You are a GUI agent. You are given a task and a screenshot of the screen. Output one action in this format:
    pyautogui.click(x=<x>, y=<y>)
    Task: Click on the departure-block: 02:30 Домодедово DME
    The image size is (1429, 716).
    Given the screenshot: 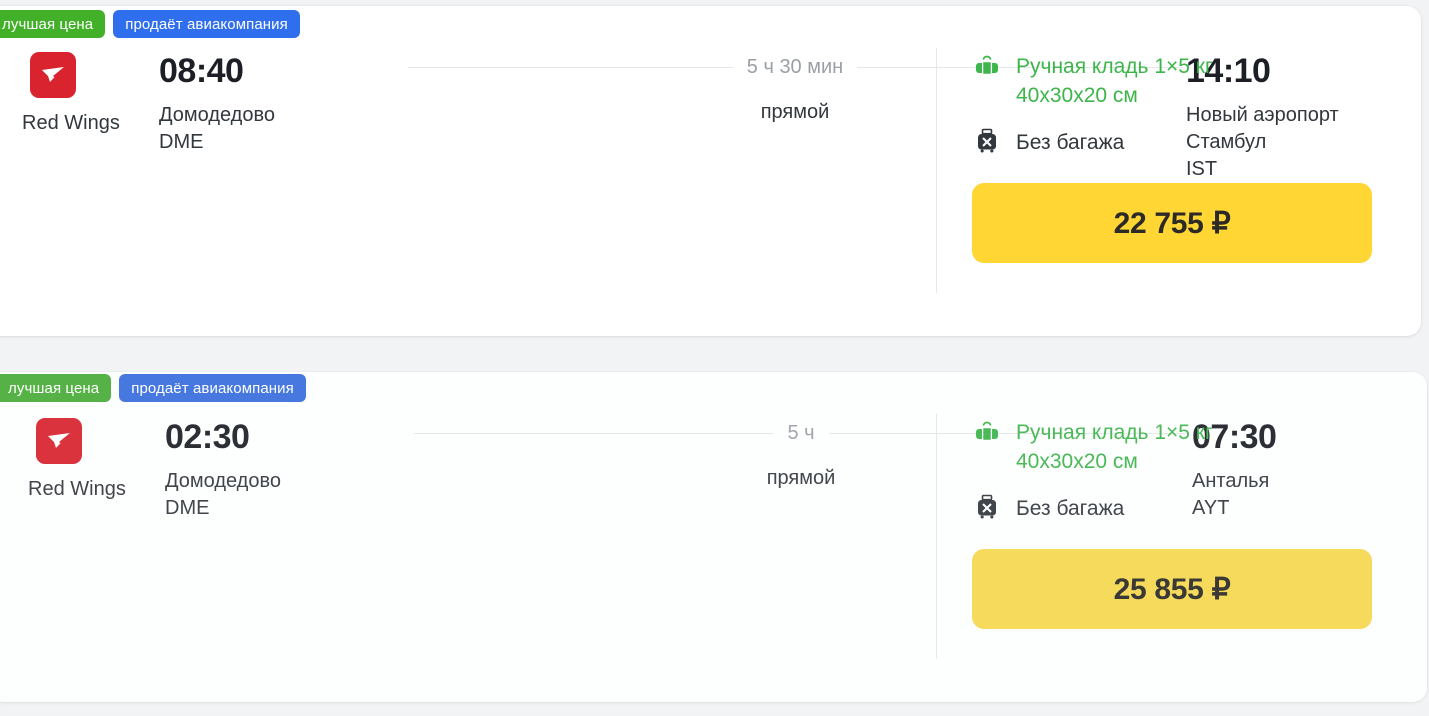 What is the action you would take?
    pyautogui.click(x=287, y=470)
    